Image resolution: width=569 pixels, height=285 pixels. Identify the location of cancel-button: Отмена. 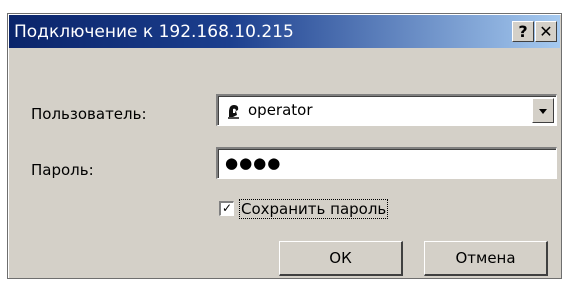
(486, 258).